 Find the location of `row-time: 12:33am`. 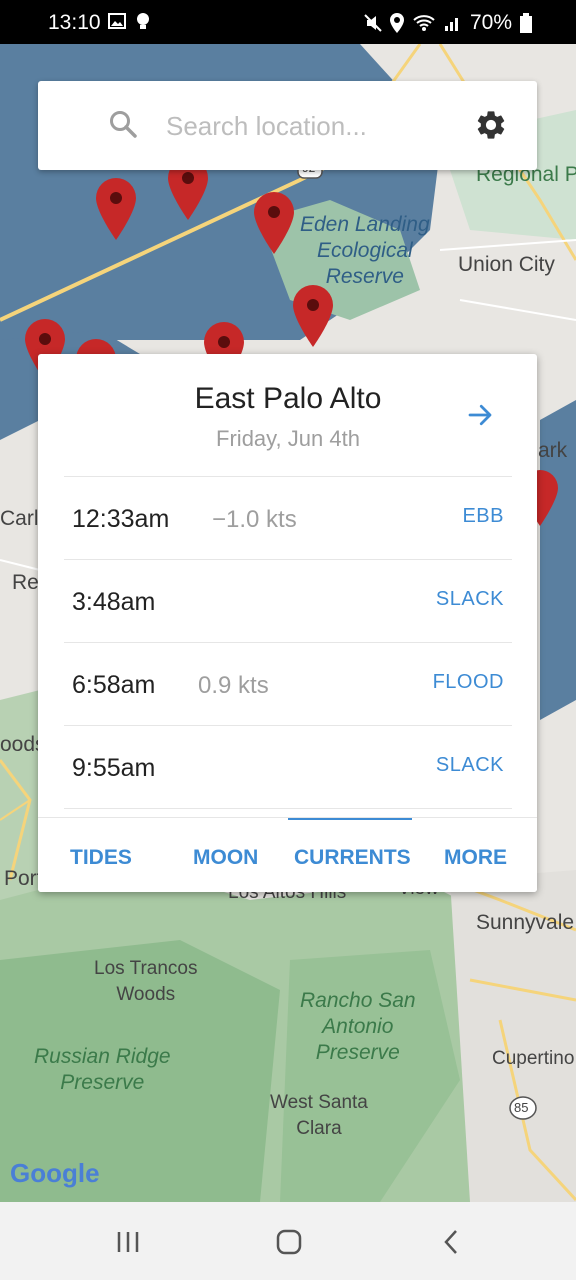

row-time: 12:33am is located at coordinates (121, 519).